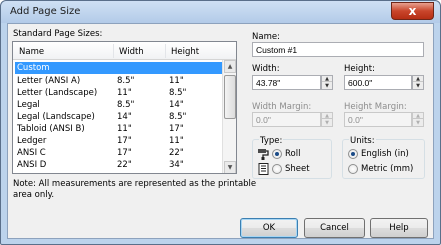 This screenshot has width=441, height=245. I want to click on sheet-radio-label: Sheet, so click(297, 169).